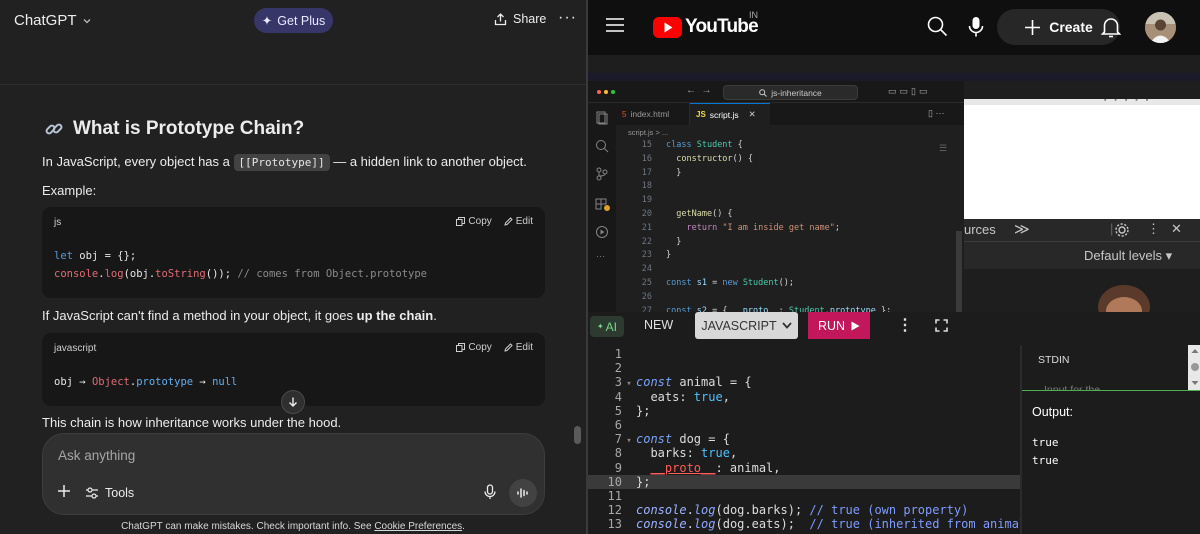 The image size is (1200, 534). I want to click on line-text: eats: true,, so click(683, 397).